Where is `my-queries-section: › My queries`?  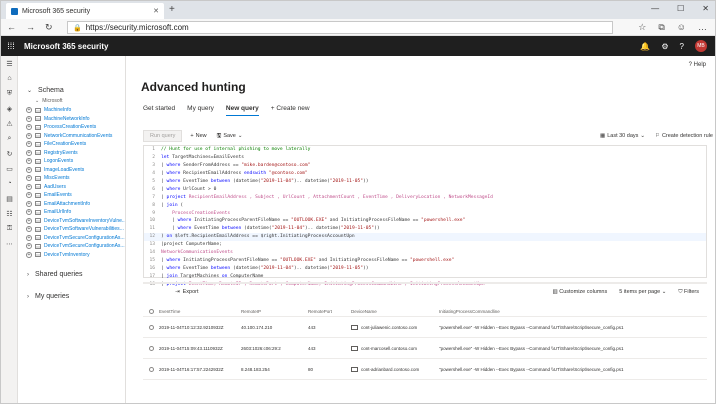
my-queries-section: › My queries is located at coordinates (76, 296).